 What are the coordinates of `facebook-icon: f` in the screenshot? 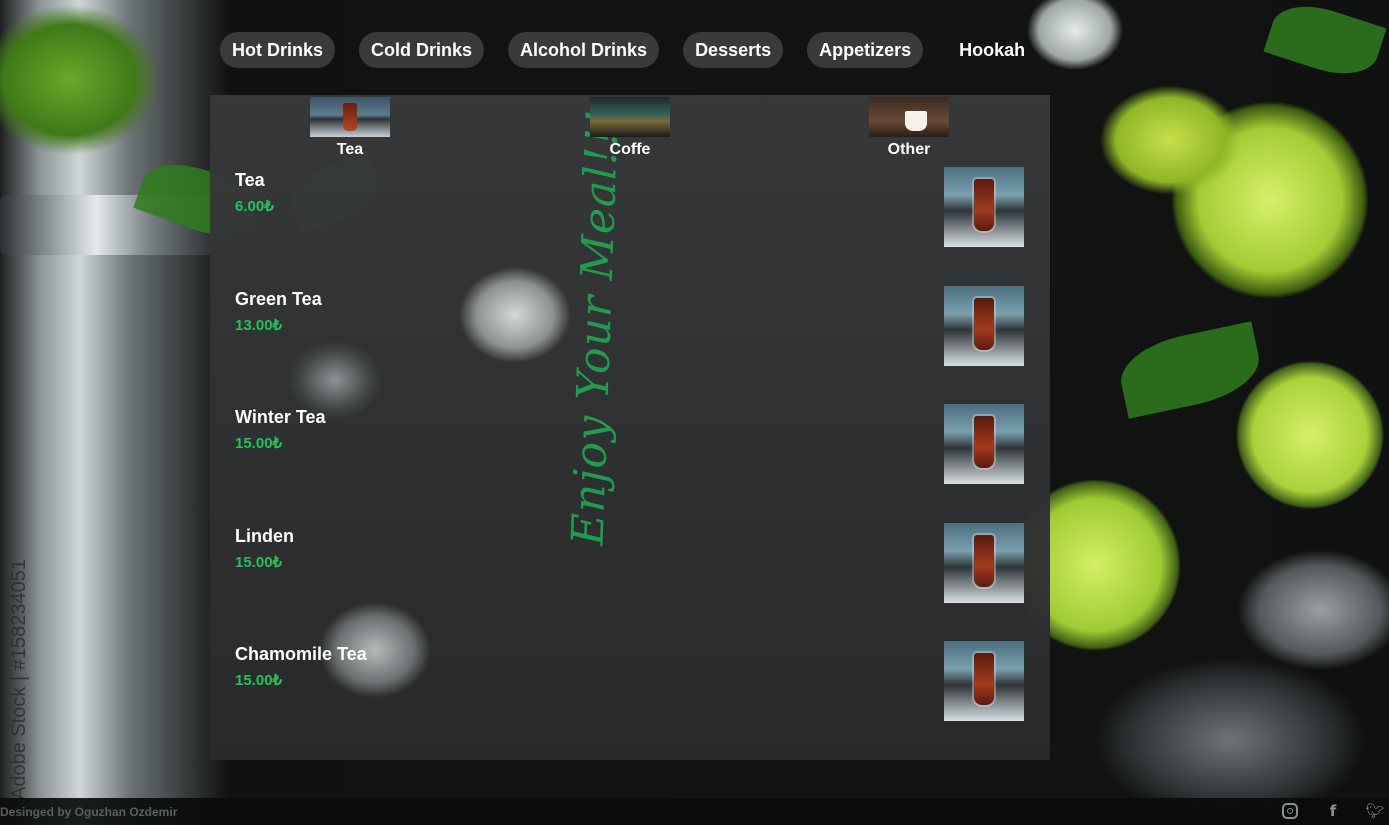 It's located at (1333, 811).